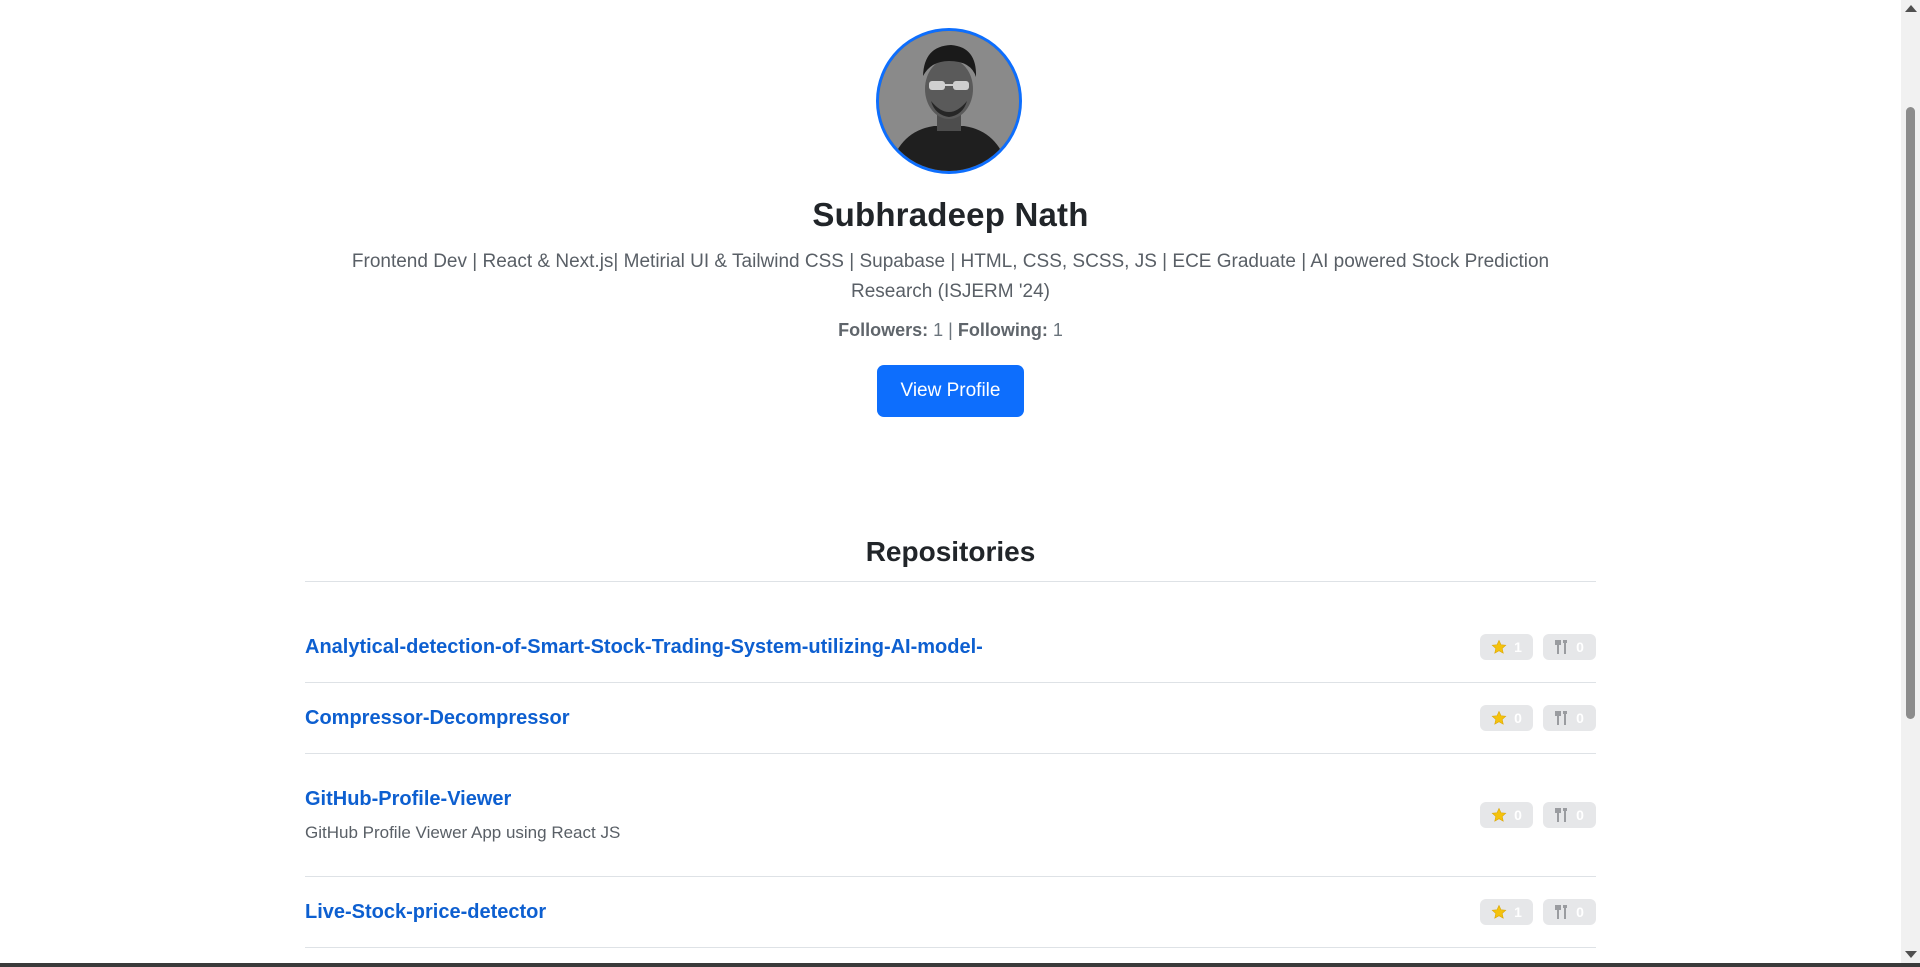  I want to click on profile-name: Subhradeep Nath, so click(950, 214).